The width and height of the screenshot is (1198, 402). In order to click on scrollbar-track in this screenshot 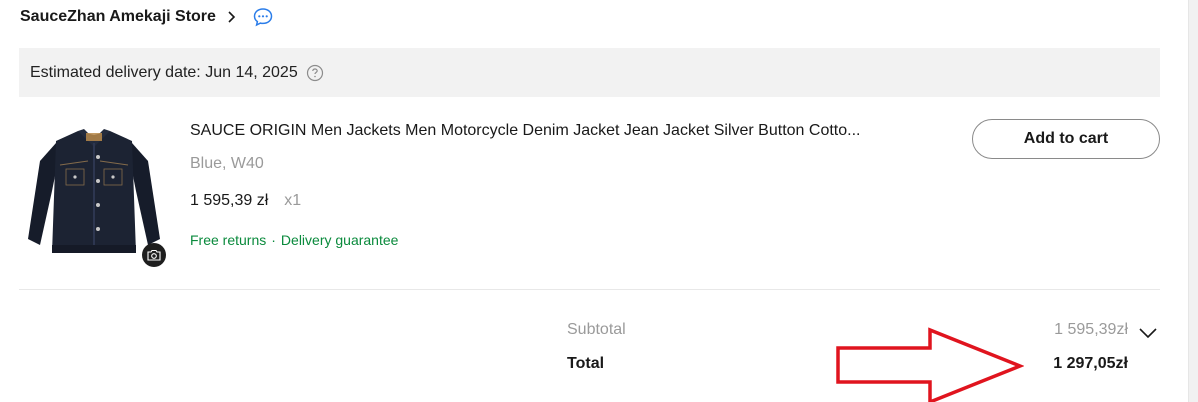, I will do `click(1193, 201)`.